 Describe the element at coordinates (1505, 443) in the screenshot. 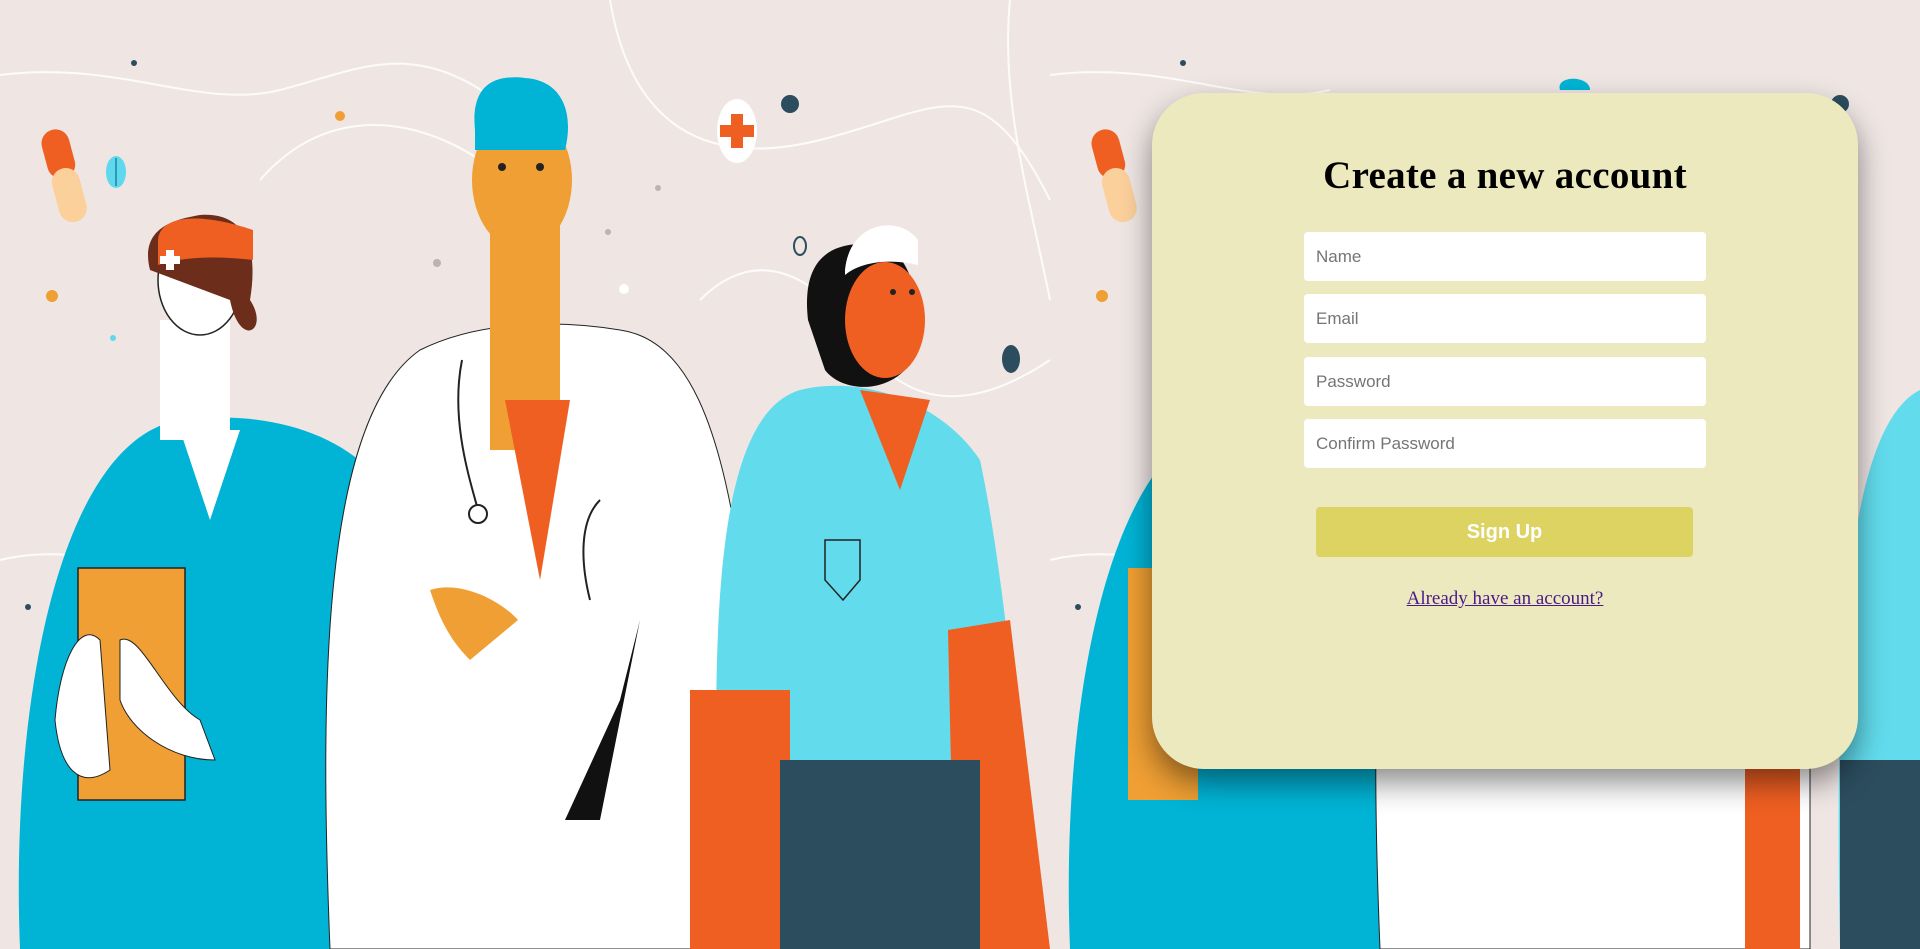

I see `confirm-password-input` at that location.